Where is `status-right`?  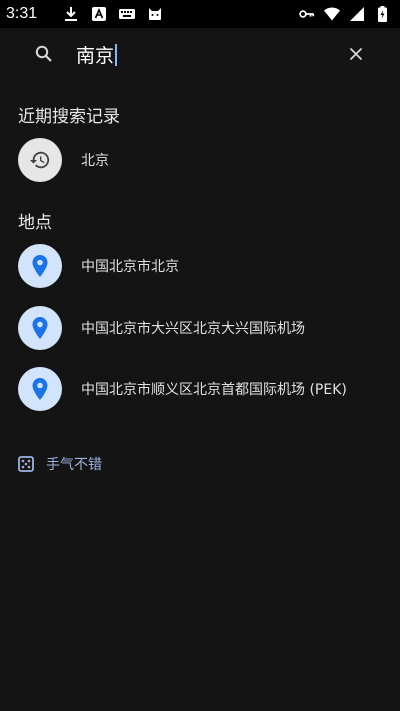 status-right is located at coordinates (344, 14).